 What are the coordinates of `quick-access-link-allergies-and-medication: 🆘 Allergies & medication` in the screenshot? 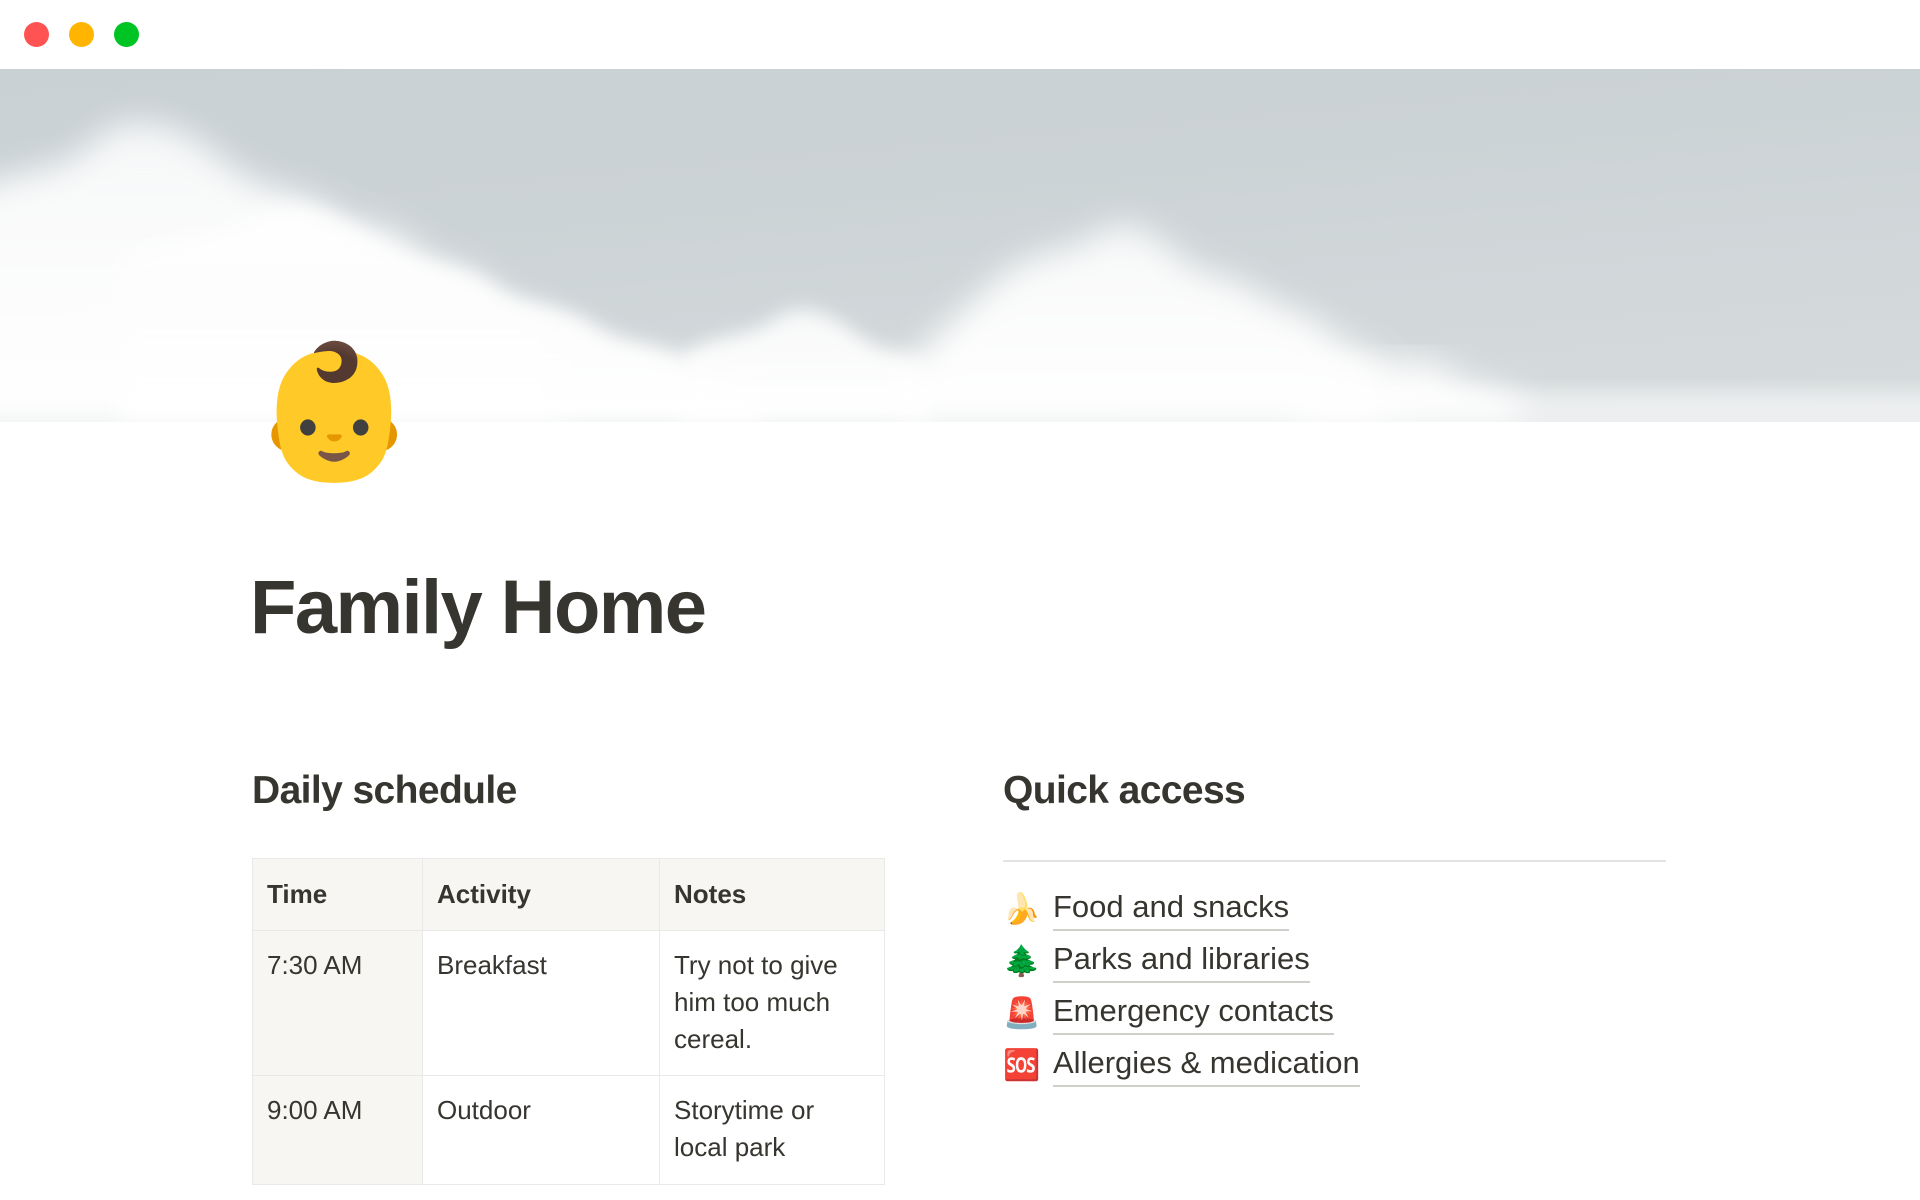 It's located at (1335, 1066).